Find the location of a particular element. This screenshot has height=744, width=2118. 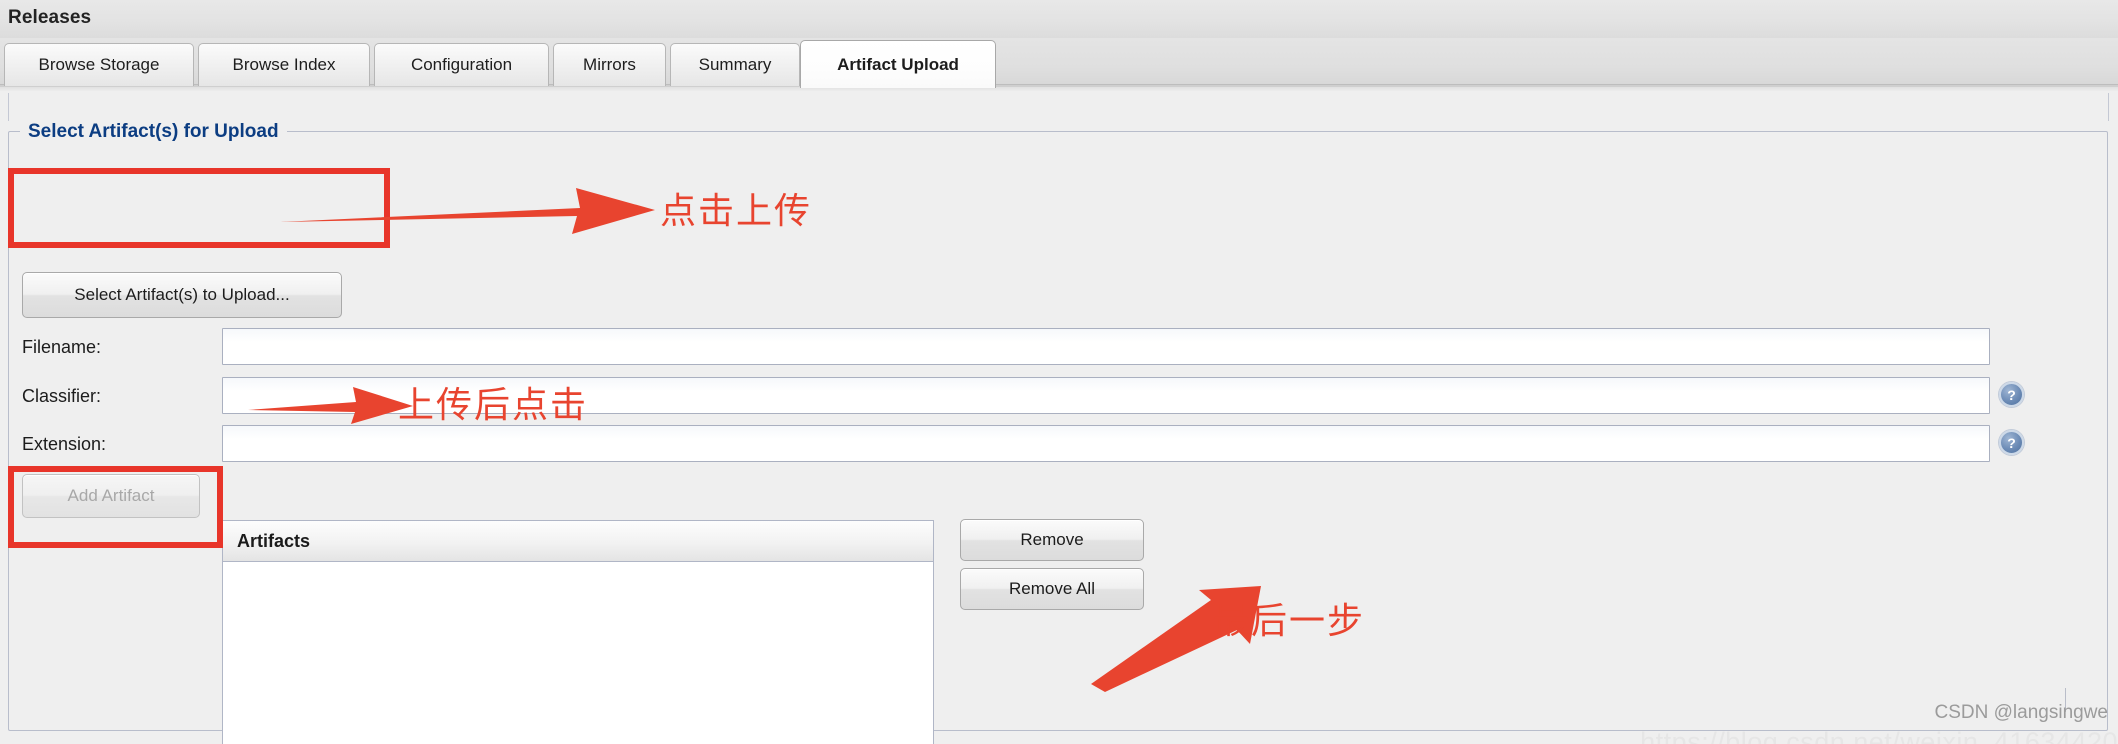

remove-all-button: Remove All is located at coordinates (1052, 589).